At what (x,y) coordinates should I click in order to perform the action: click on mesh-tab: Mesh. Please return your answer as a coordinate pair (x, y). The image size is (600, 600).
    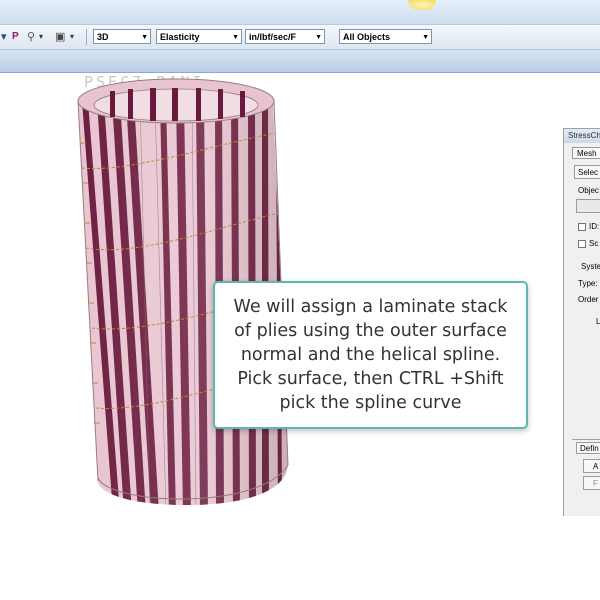
    Looking at the image, I should click on (586, 153).